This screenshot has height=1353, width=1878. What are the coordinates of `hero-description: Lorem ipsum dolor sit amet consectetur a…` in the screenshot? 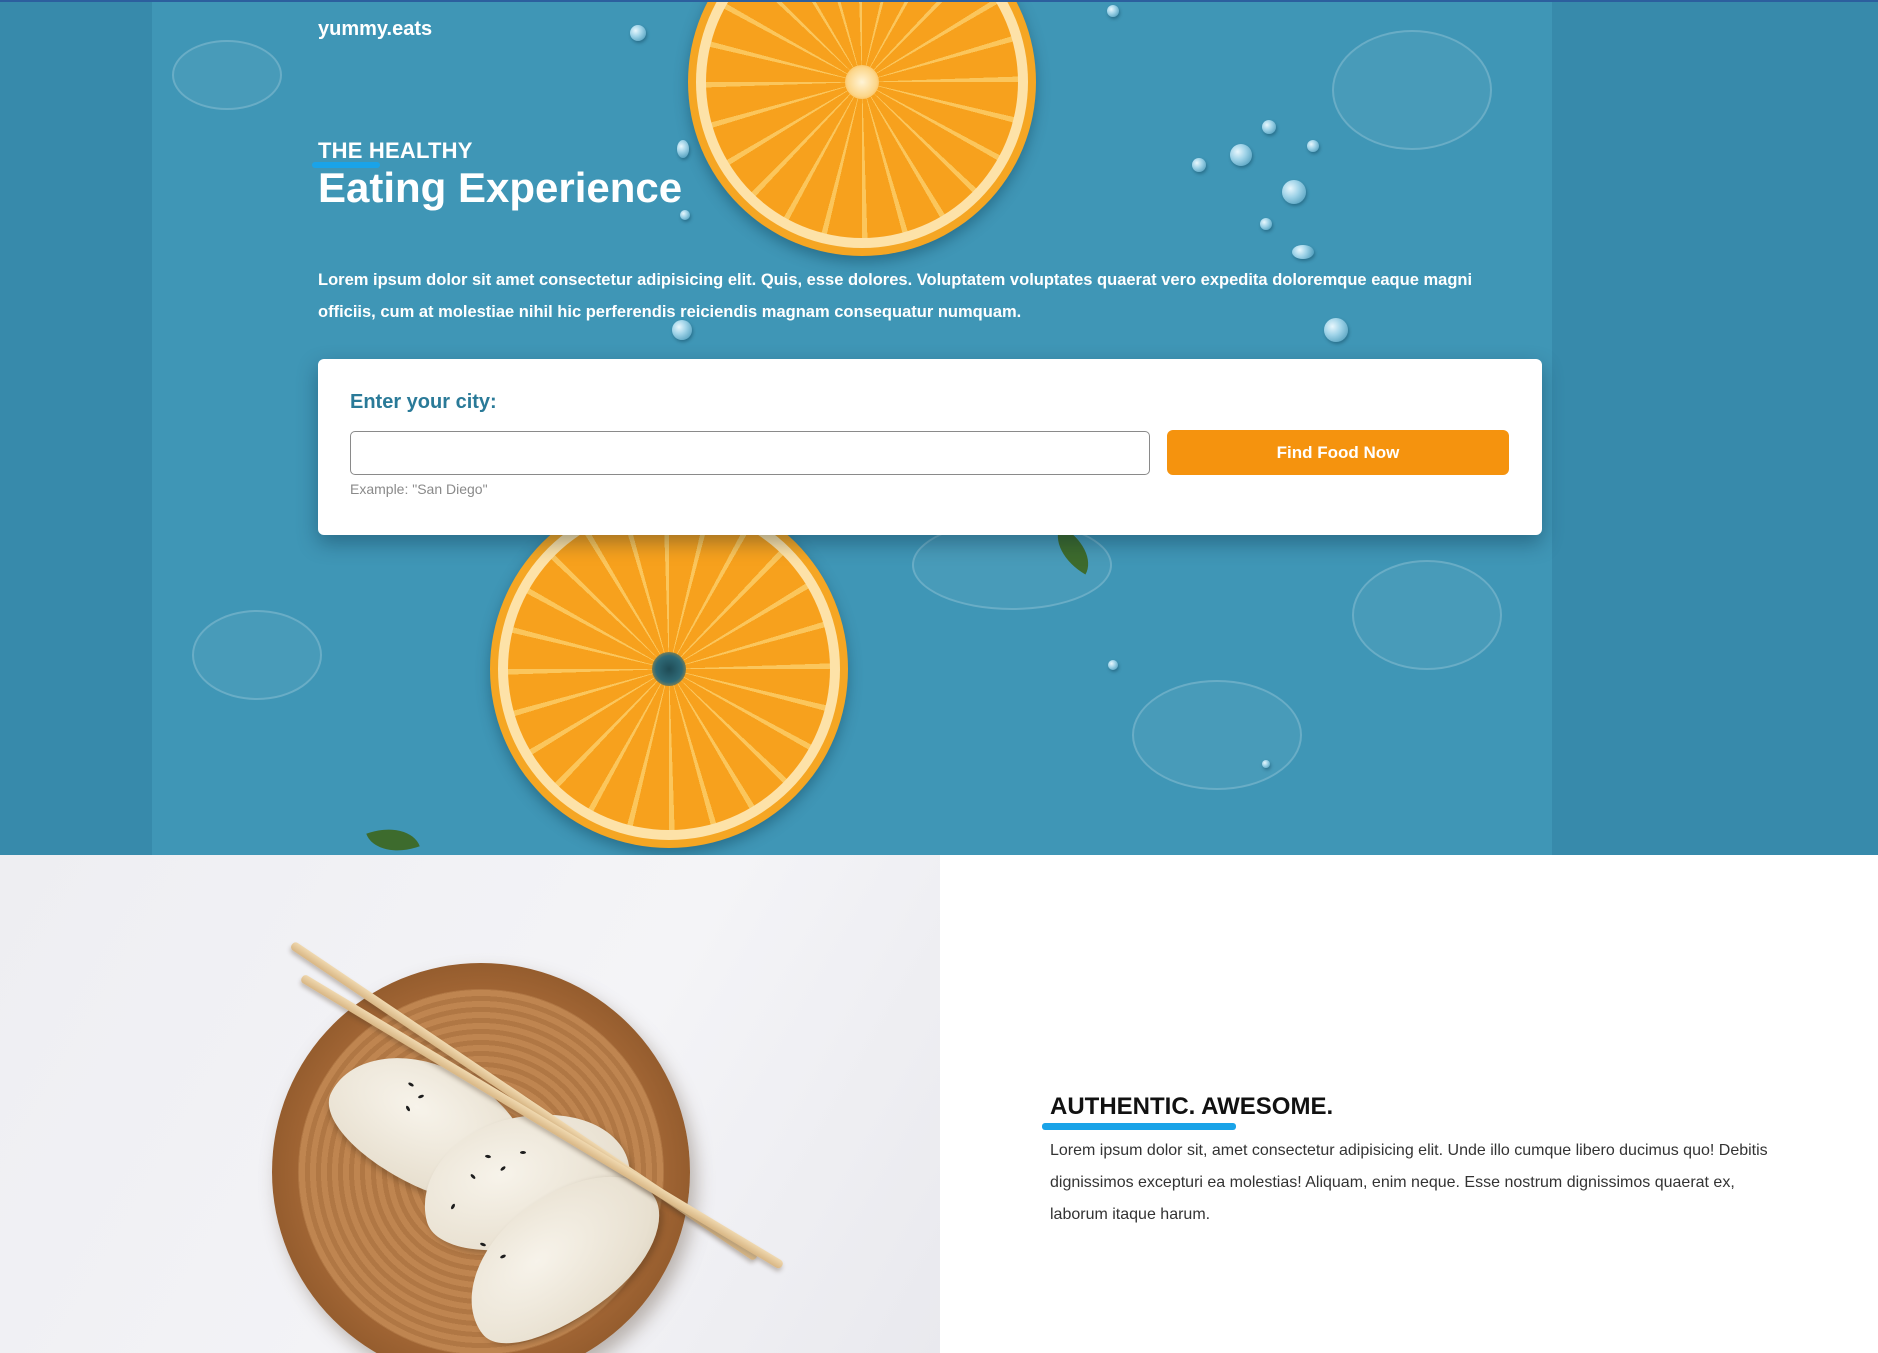 It's located at (895, 296).